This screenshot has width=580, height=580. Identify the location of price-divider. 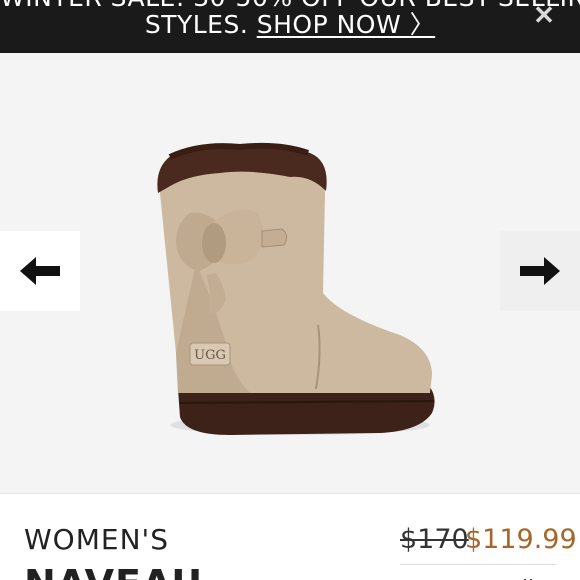
(478, 564).